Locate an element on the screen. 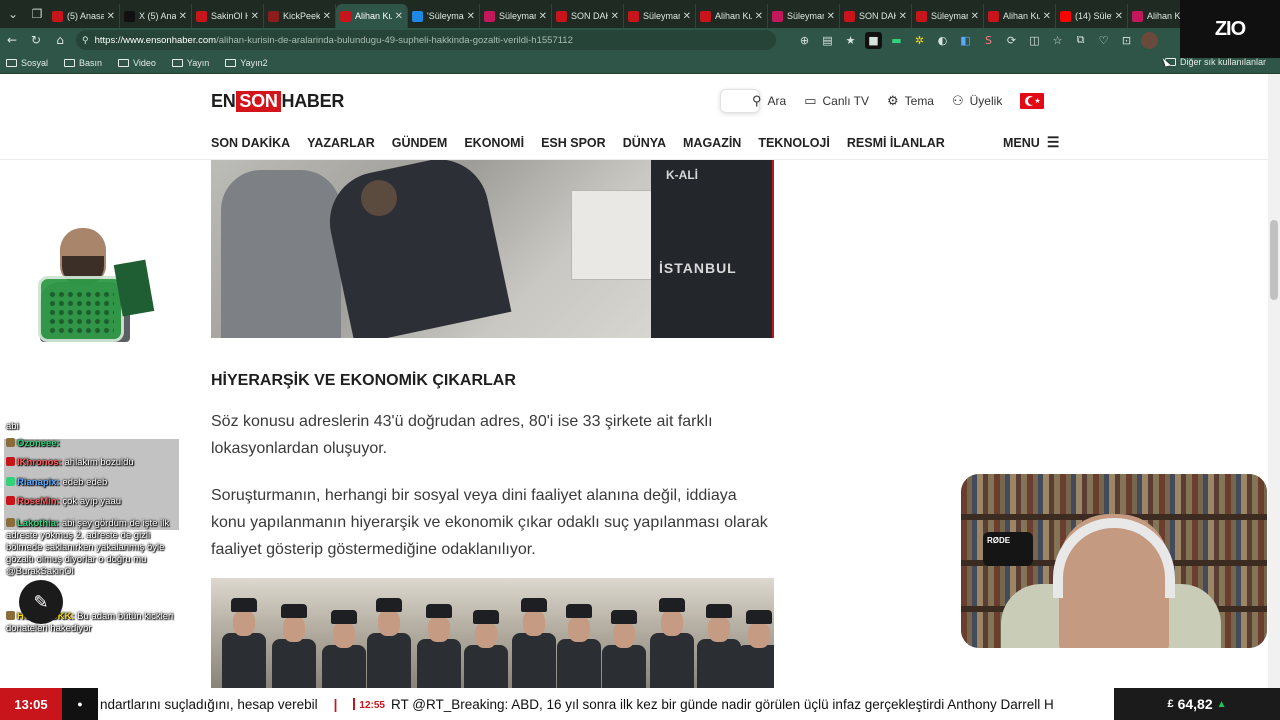 The width and height of the screenshot is (1280, 720). downloads-icon: ⊡ is located at coordinates (1126, 40).